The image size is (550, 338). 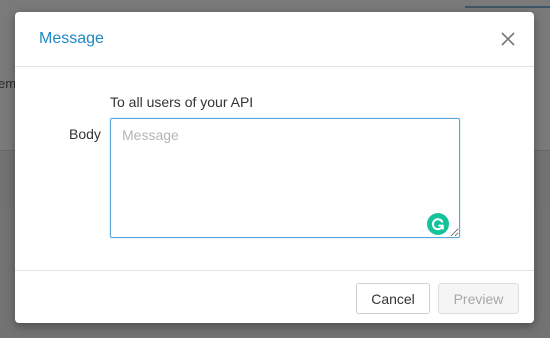 What do you see at coordinates (393, 298) in the screenshot?
I see `cancel-button: Cancel` at bounding box center [393, 298].